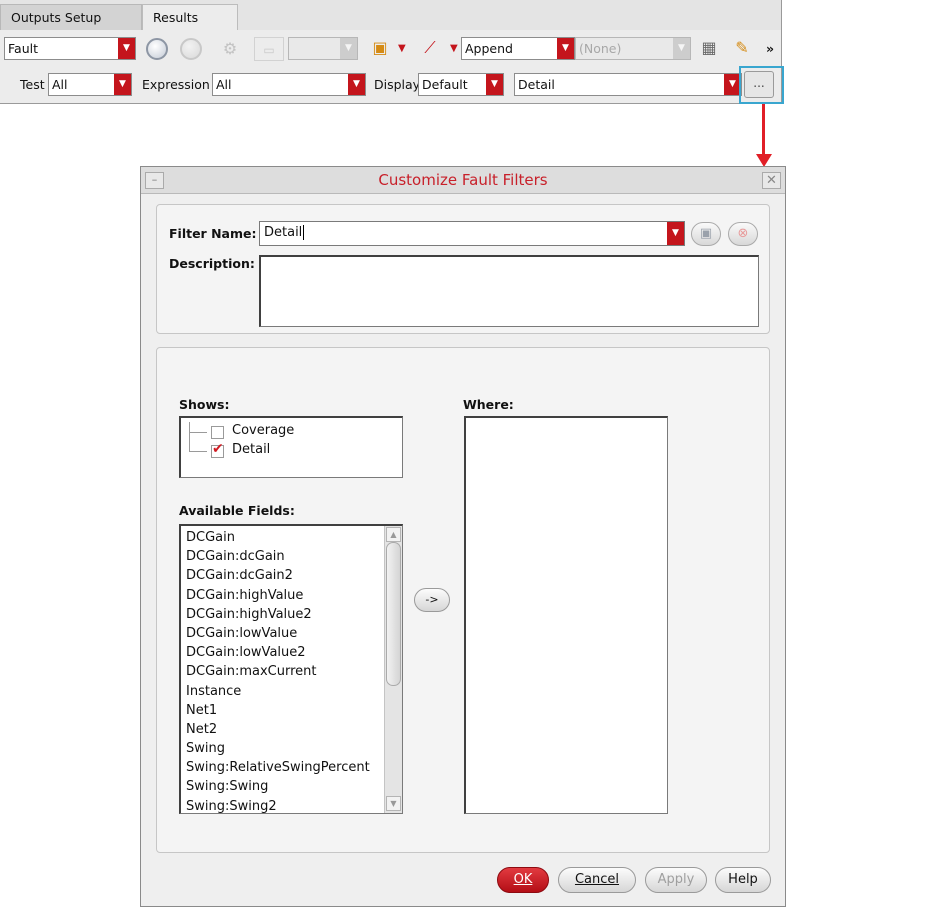 The image size is (936, 907). What do you see at coordinates (600, 48) in the screenshot?
I see `none-select-value: (None)` at bounding box center [600, 48].